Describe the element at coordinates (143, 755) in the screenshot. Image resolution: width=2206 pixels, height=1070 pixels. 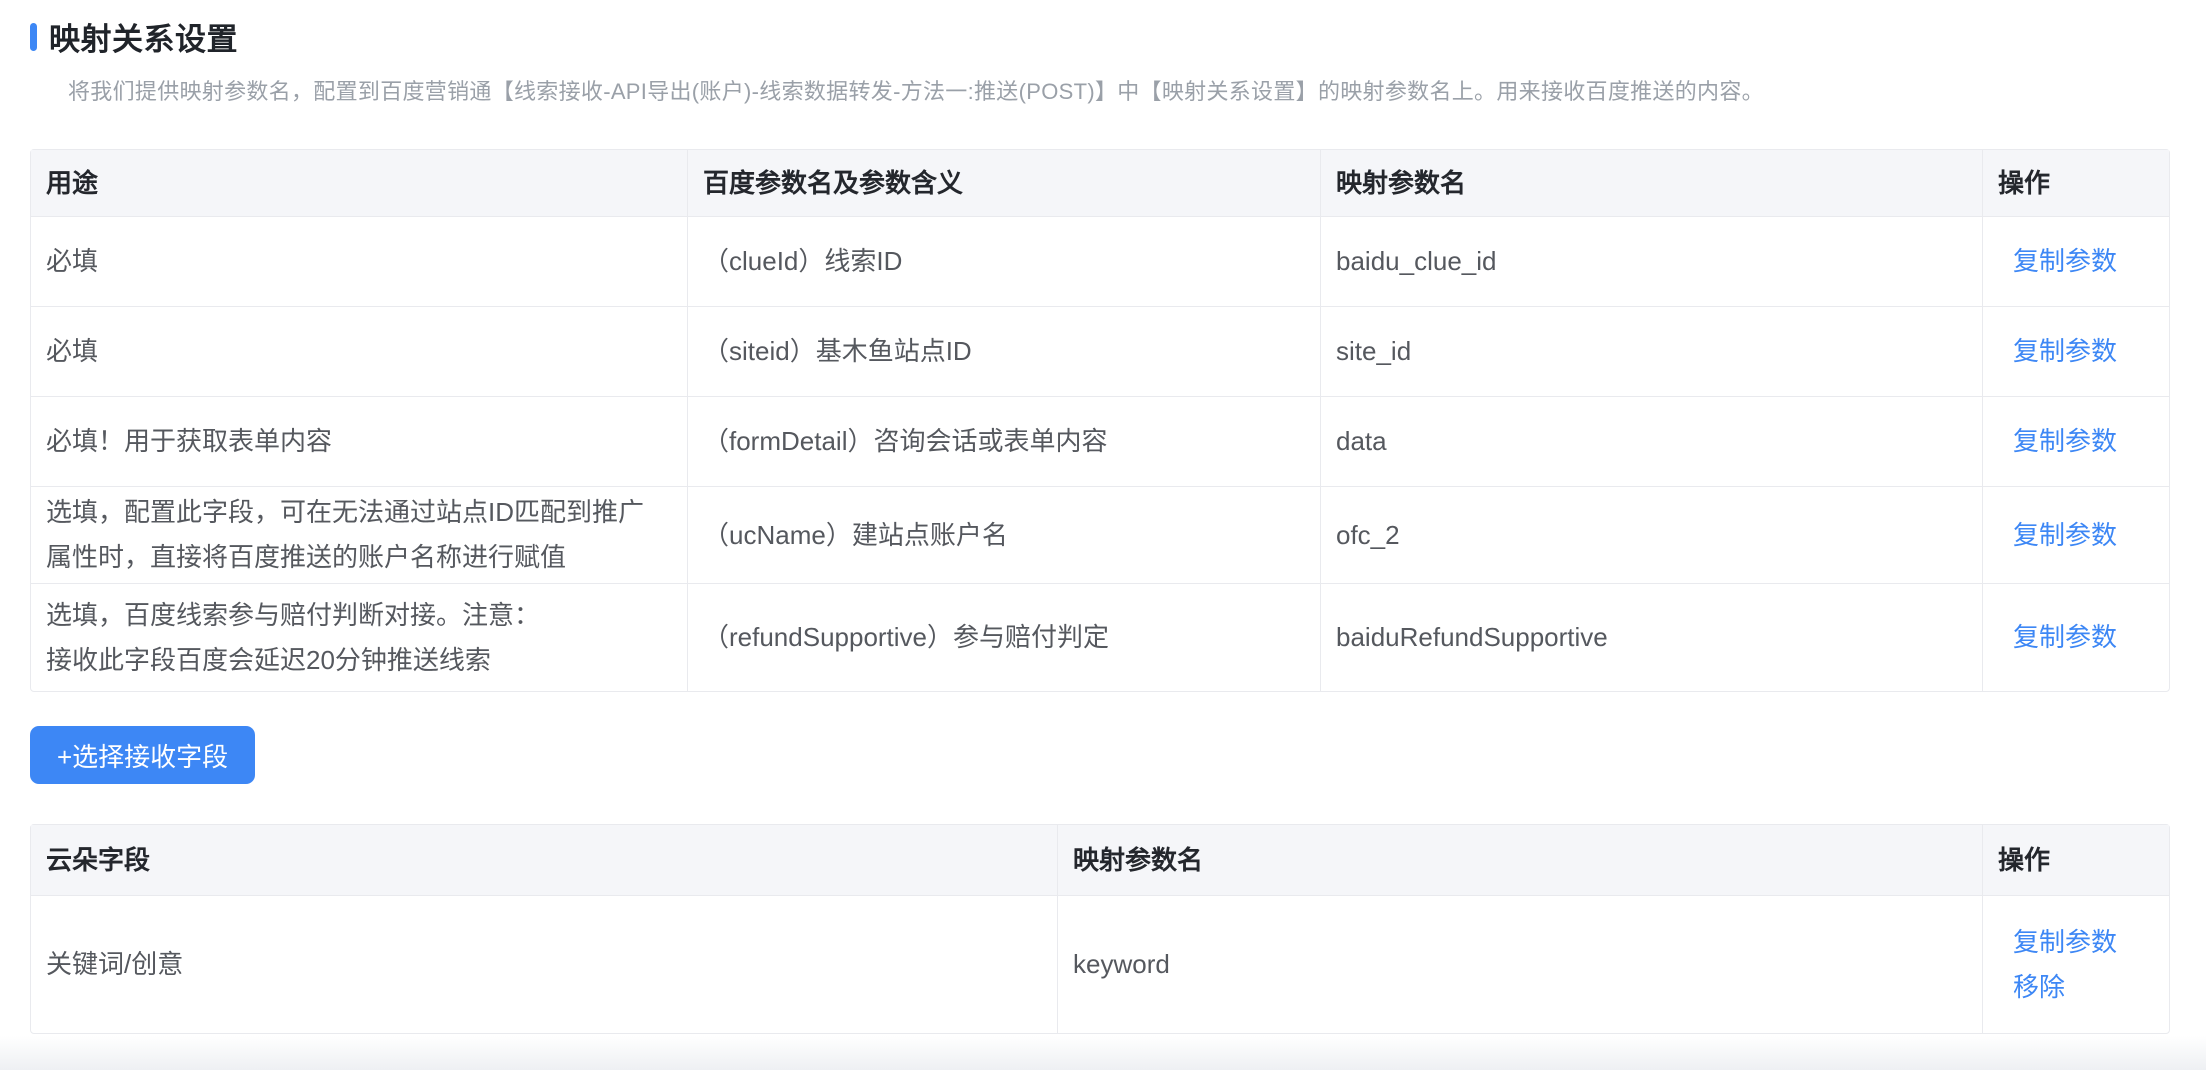
I see `select-receive-fields-button: +选择接收字段` at that location.